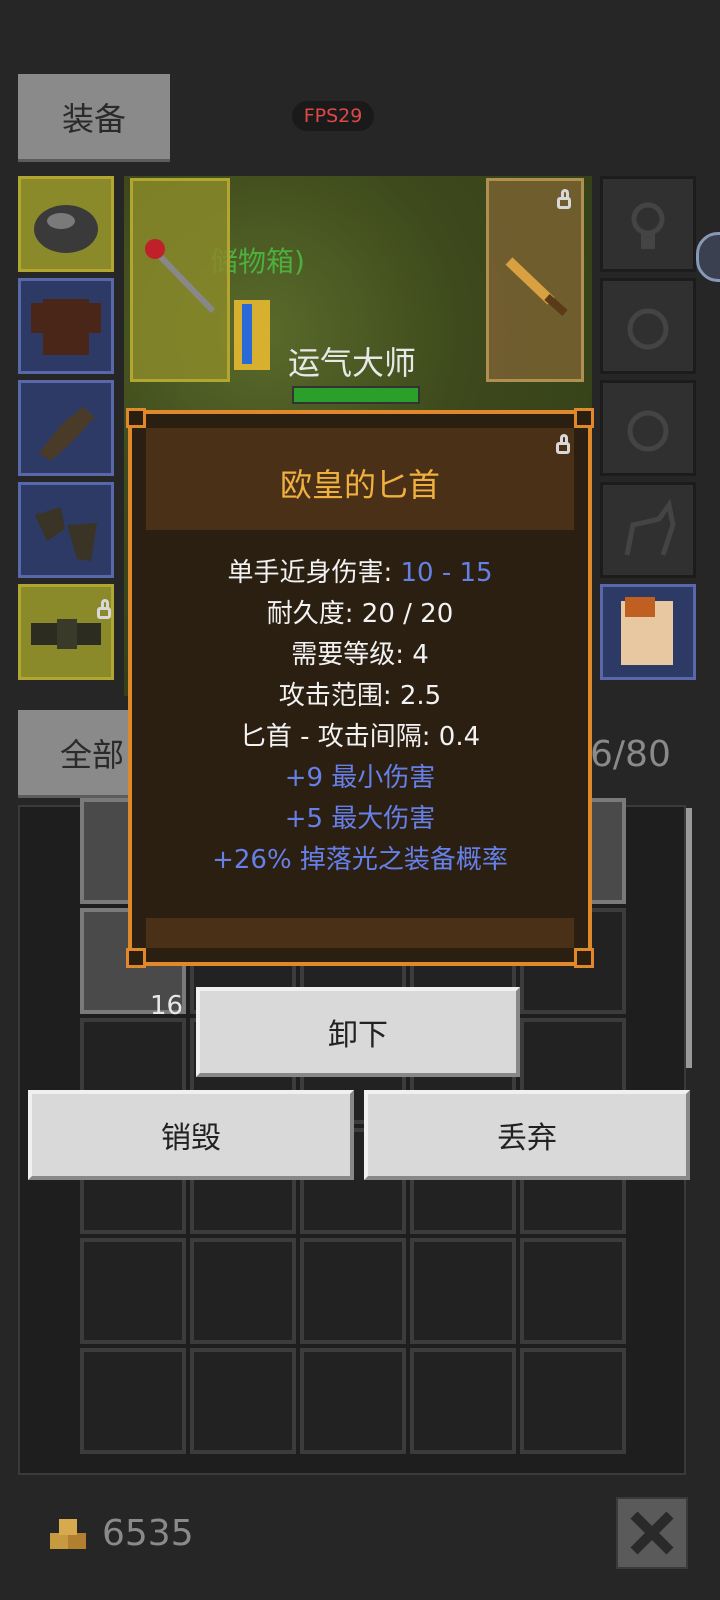 The width and height of the screenshot is (720, 1600). I want to click on item-name: 欧皇的匕首, so click(359, 485).